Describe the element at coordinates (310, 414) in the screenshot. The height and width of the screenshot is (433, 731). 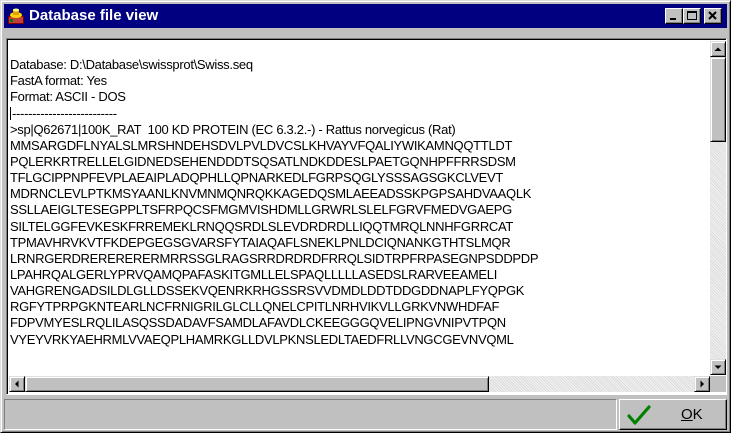
I see `status-bar` at that location.